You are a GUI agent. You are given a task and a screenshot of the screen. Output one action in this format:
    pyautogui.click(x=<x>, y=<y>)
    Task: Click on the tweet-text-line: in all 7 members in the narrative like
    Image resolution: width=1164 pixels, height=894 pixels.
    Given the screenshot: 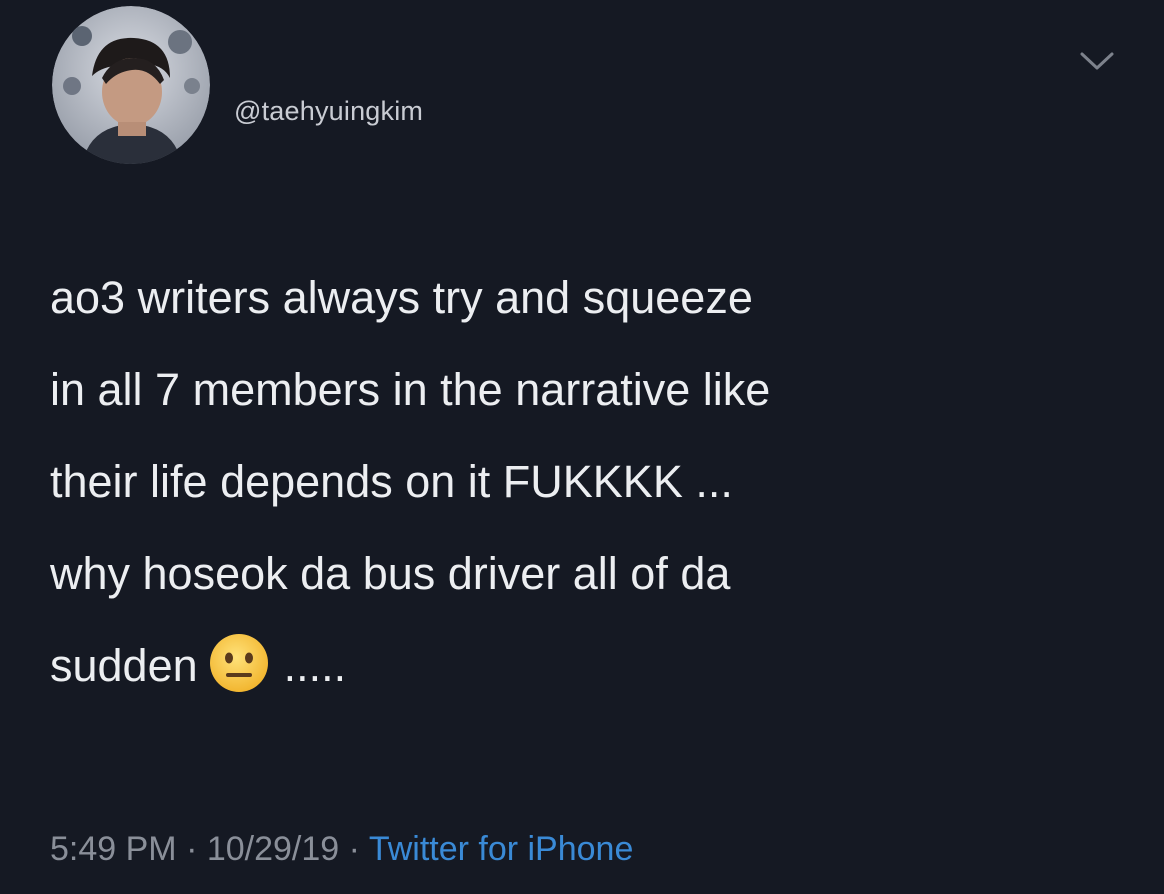 What is the action you would take?
    pyautogui.click(x=410, y=389)
    